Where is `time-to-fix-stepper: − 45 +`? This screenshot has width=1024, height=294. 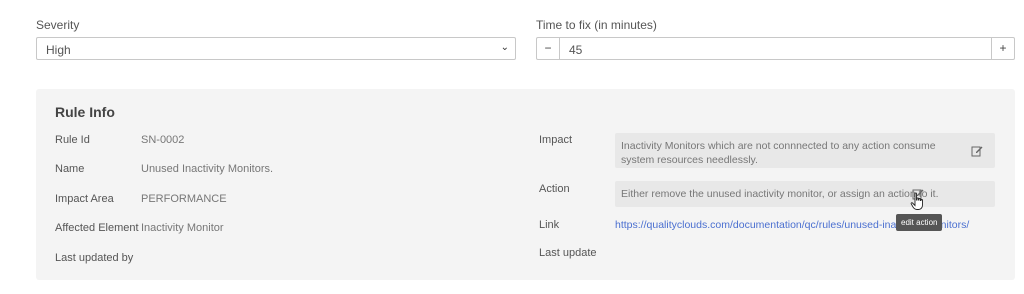
time-to-fix-stepper: − 45 + is located at coordinates (775, 48).